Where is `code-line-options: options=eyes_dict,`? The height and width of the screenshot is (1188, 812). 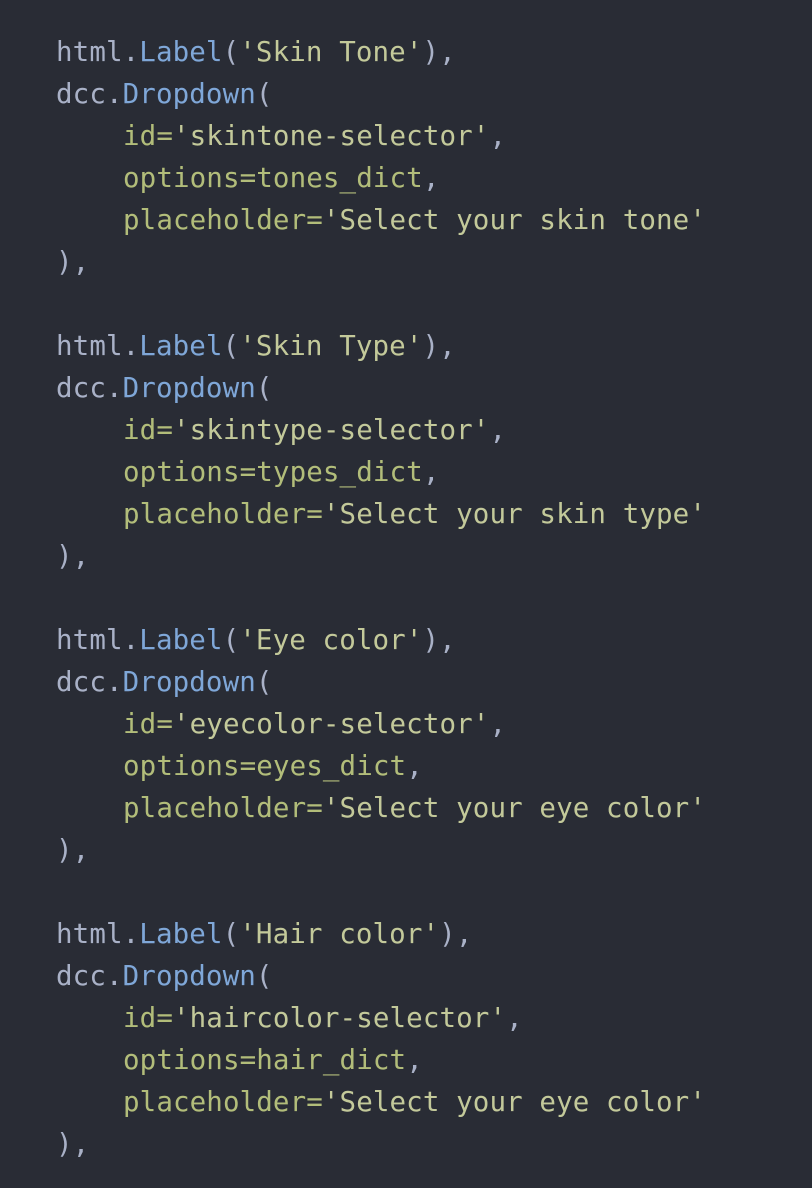
code-line-options: options=eyes_dict, is located at coordinates (406, 766).